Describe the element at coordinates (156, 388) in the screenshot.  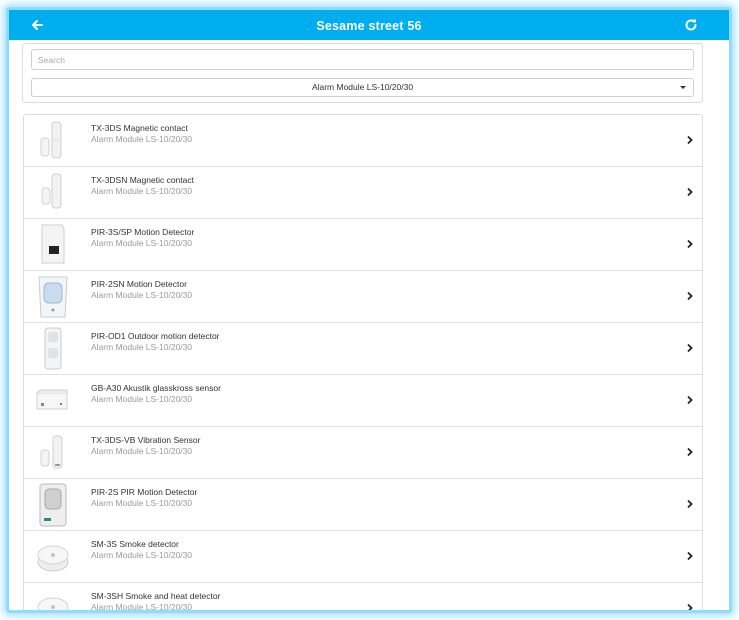
I see `device-name: GB-A30 Akustik glasskross sensor` at that location.